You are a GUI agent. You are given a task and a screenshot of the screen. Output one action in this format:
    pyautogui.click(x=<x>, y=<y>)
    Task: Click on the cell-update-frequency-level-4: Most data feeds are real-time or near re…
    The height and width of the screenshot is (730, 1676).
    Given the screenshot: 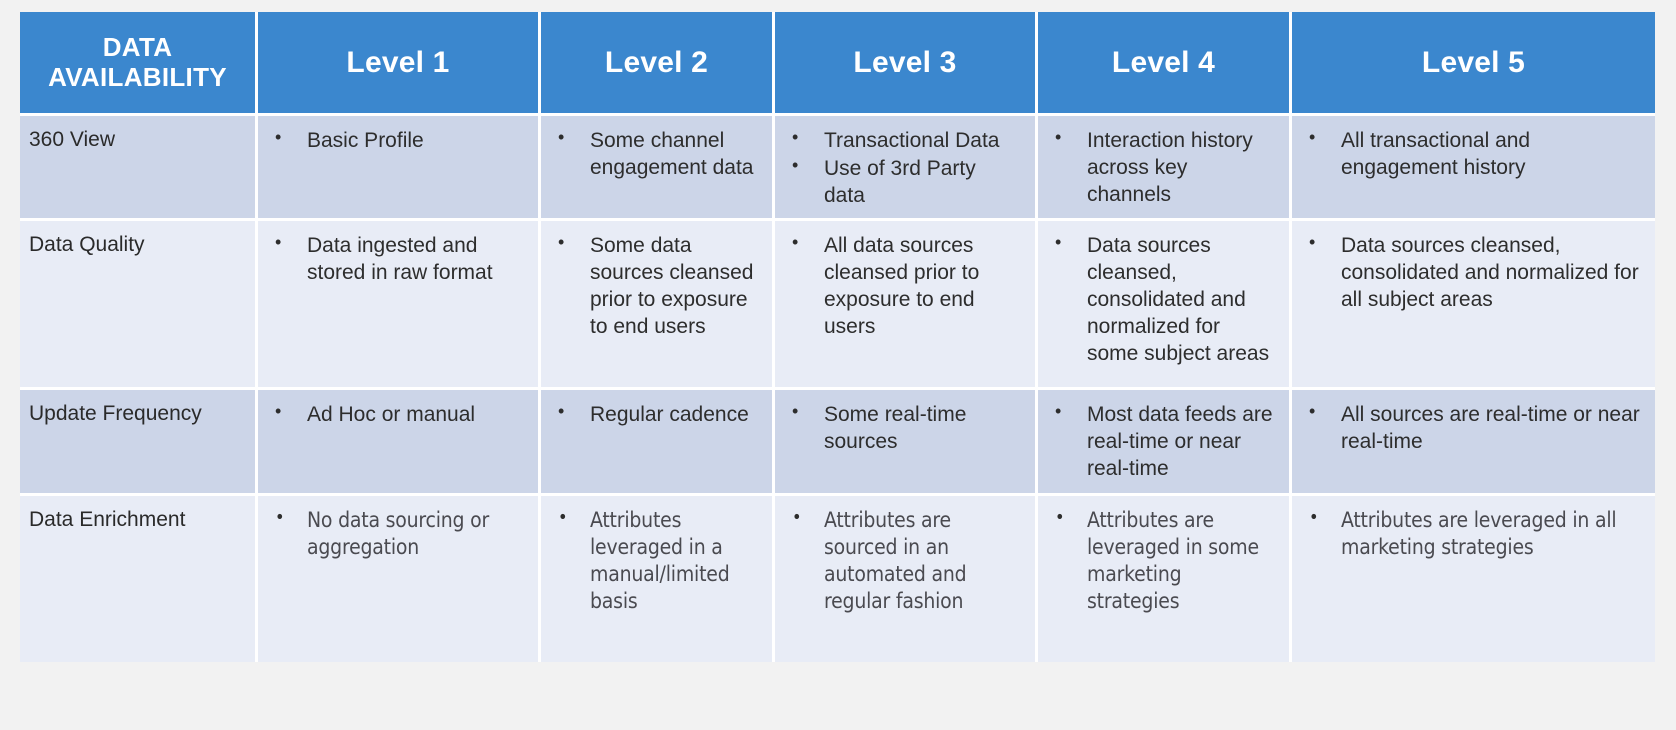 What is the action you would take?
    pyautogui.click(x=1165, y=440)
    